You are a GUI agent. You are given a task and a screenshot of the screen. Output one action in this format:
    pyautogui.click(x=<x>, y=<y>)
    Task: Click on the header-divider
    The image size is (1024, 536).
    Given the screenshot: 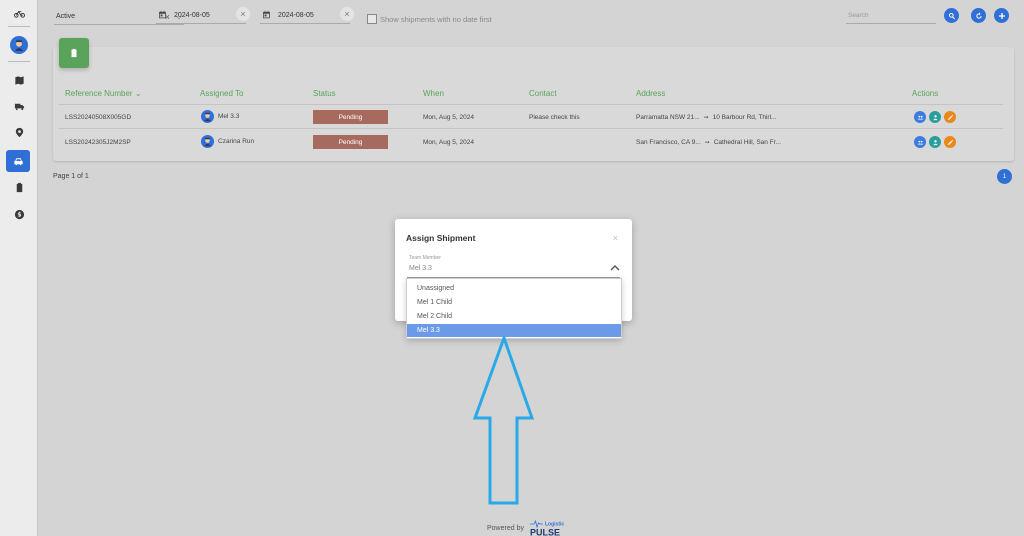 What is the action you would take?
    pyautogui.click(x=531, y=104)
    